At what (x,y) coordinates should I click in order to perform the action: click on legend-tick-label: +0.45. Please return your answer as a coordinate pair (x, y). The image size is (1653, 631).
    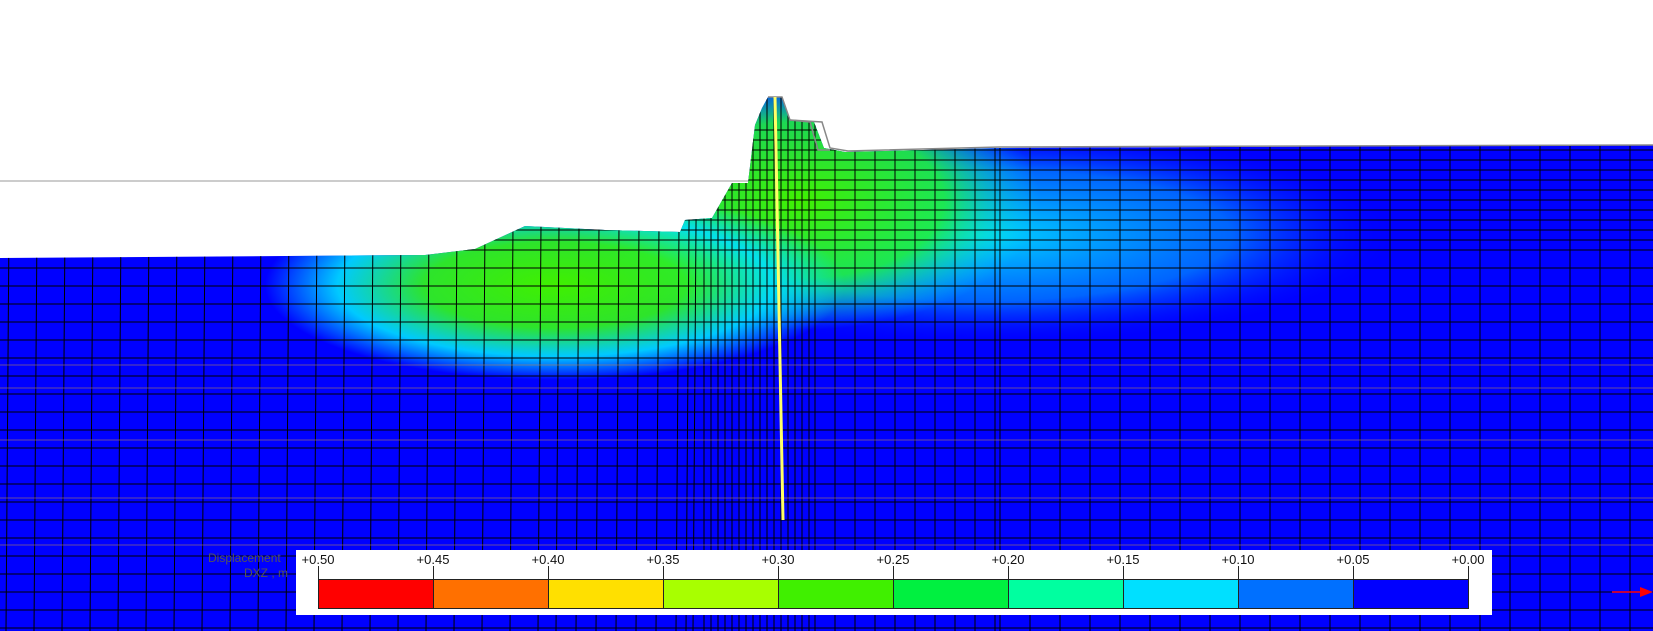
    Looking at the image, I should click on (433, 559).